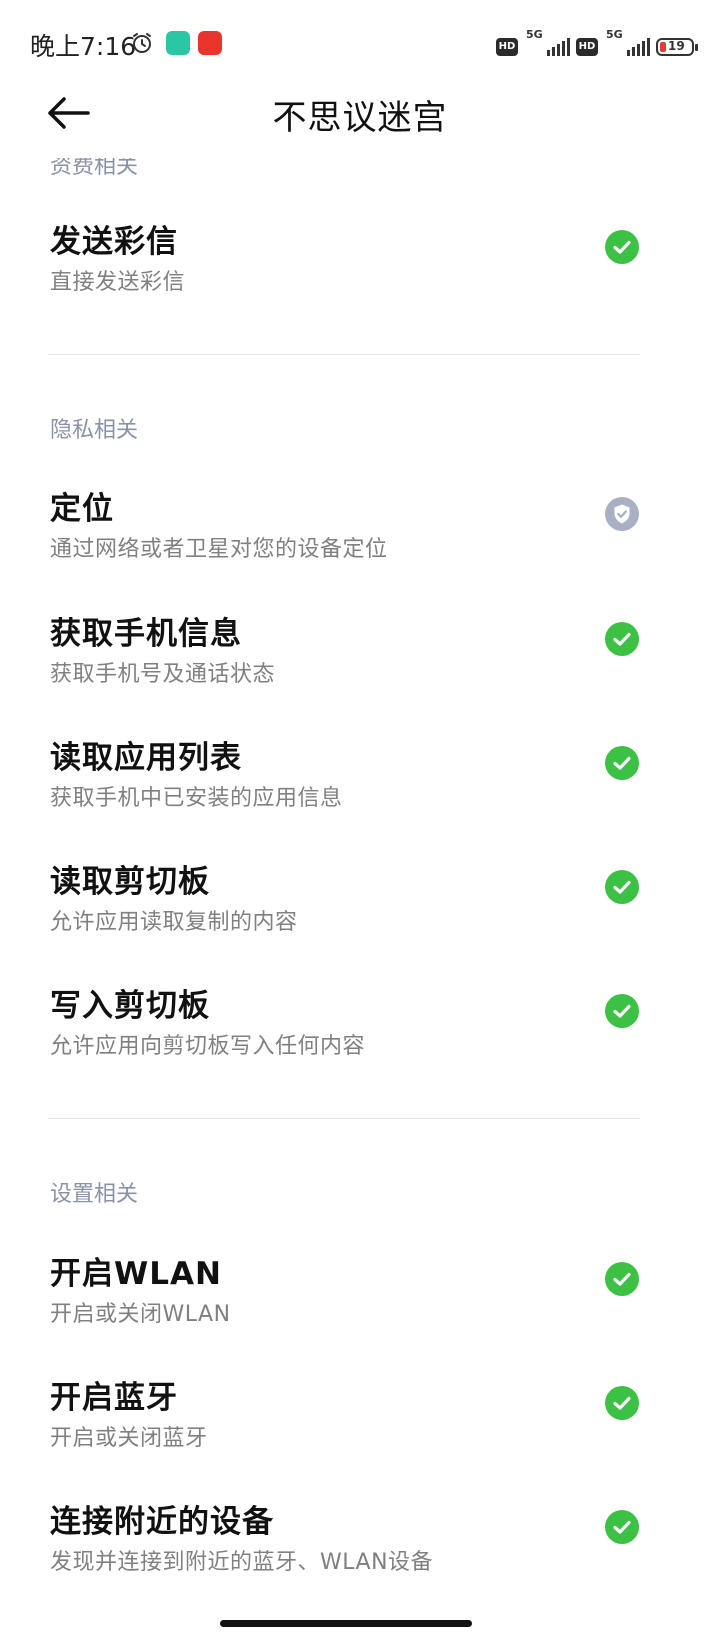 The image size is (720, 1640). I want to click on permission-row-read-clipboard: 读取剪切板 允许应用读取复制的内容, so click(360, 902).